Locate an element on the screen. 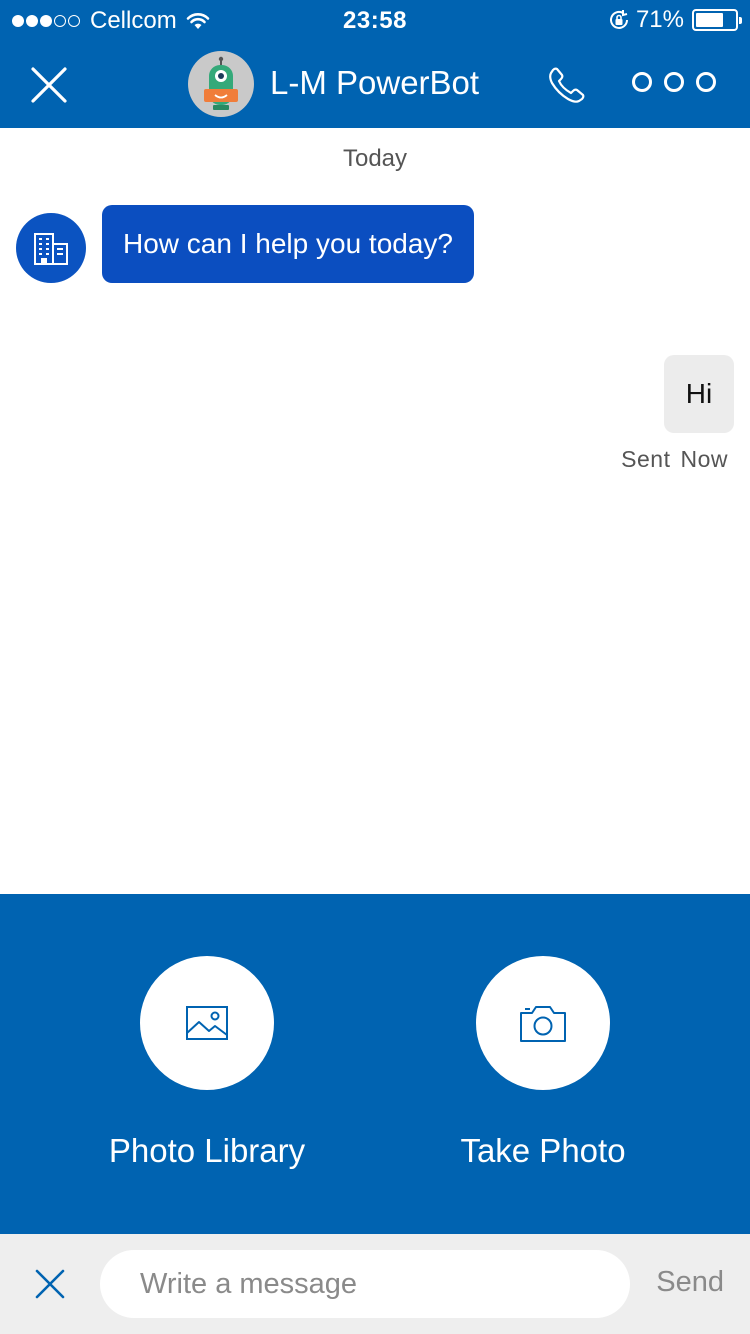  message-receipt: Sent Now is located at coordinates (674, 459).